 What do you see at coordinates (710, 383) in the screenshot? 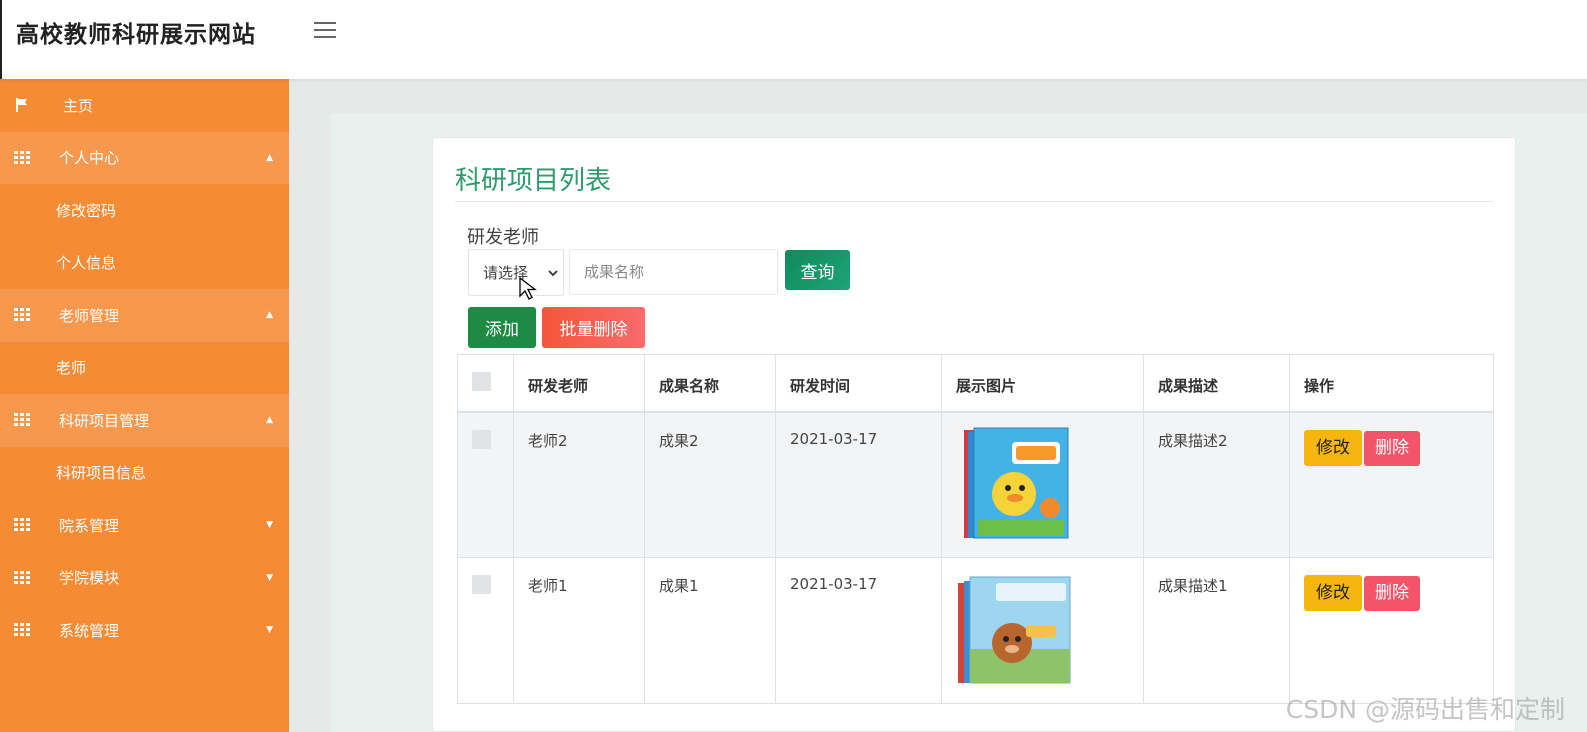
I see `column-header: 成果名称` at bounding box center [710, 383].